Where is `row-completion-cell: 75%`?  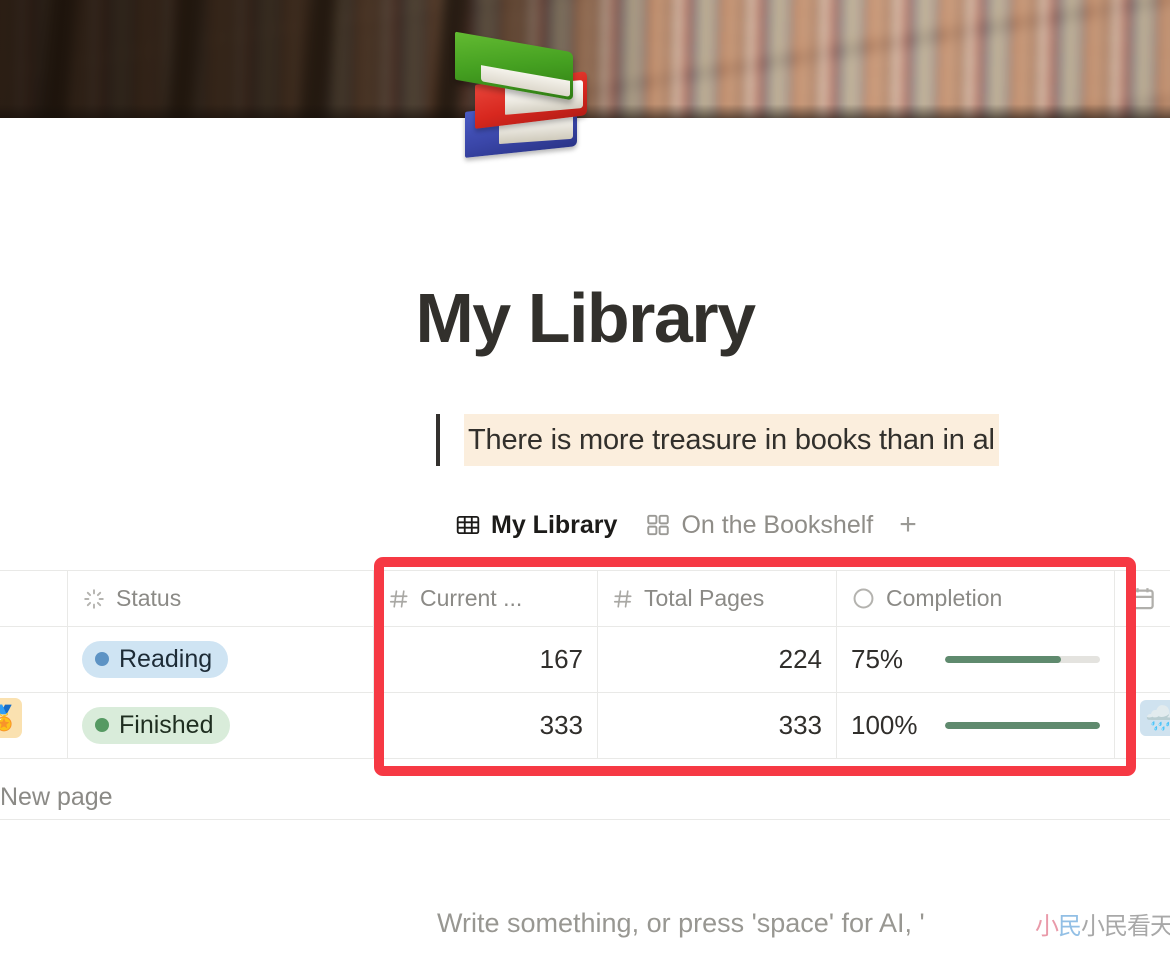
row-completion-cell: 75% is located at coordinates (976, 659).